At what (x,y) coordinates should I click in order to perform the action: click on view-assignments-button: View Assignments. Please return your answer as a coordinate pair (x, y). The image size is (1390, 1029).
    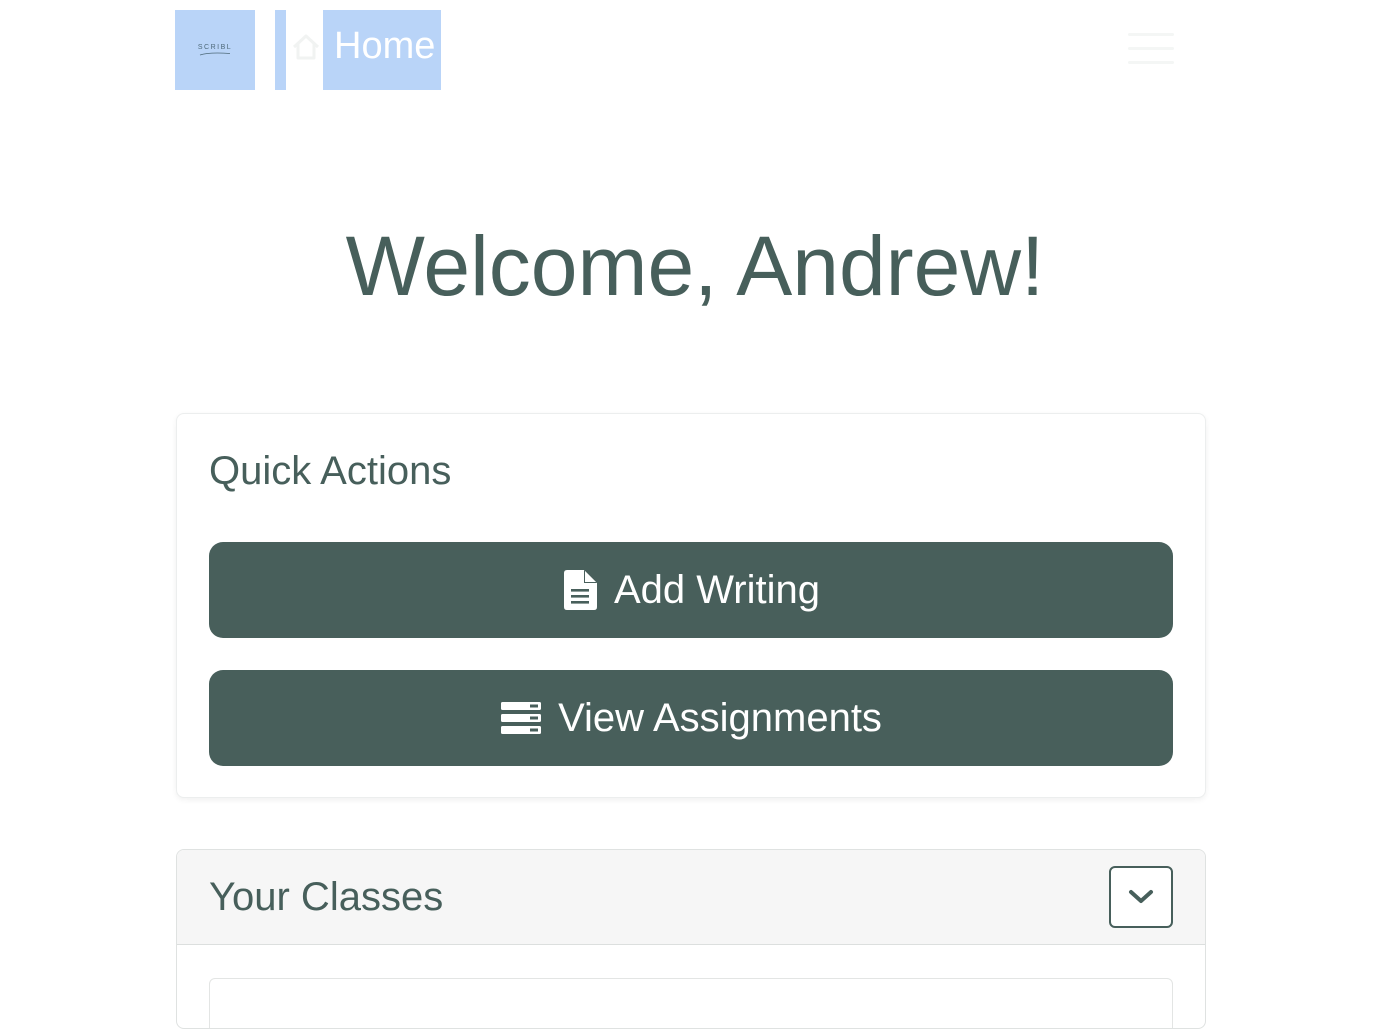
    Looking at the image, I should click on (691, 718).